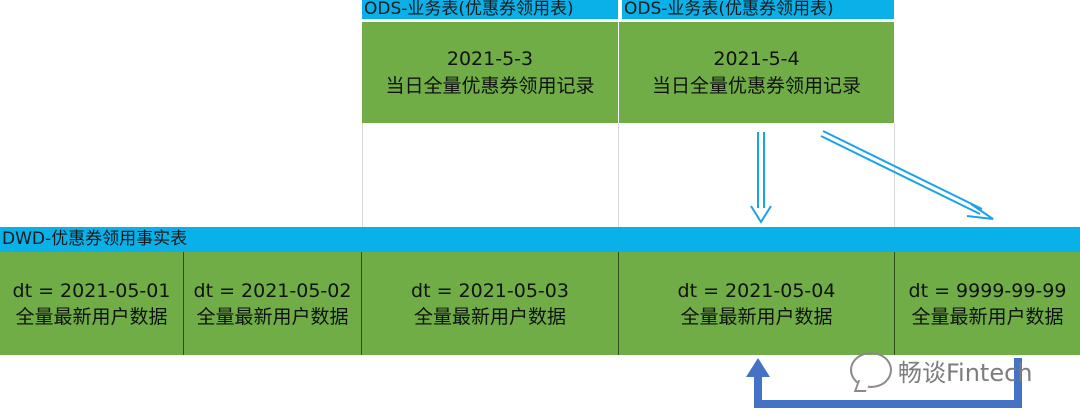 Image resolution: width=1080 pixels, height=416 pixels. What do you see at coordinates (965, 372) in the screenshot?
I see `watermark-text: 畅谈Fintech` at bounding box center [965, 372].